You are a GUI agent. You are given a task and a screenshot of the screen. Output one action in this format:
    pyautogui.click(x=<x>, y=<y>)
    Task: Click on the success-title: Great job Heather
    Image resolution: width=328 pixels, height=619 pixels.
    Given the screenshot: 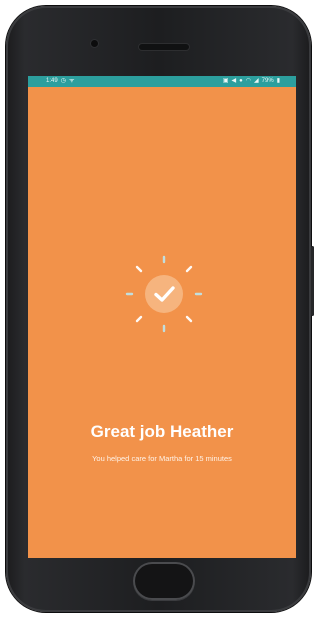 What is the action you would take?
    pyautogui.click(x=162, y=431)
    